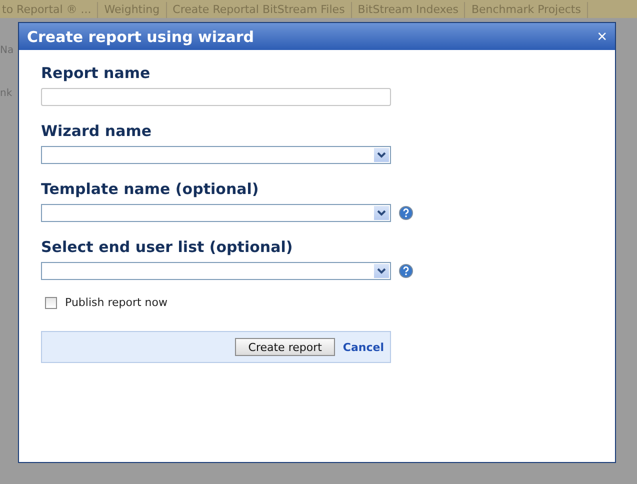 Image resolution: width=637 pixels, height=484 pixels. What do you see at coordinates (140, 37) in the screenshot?
I see `dialog-title: Create report using wizard` at bounding box center [140, 37].